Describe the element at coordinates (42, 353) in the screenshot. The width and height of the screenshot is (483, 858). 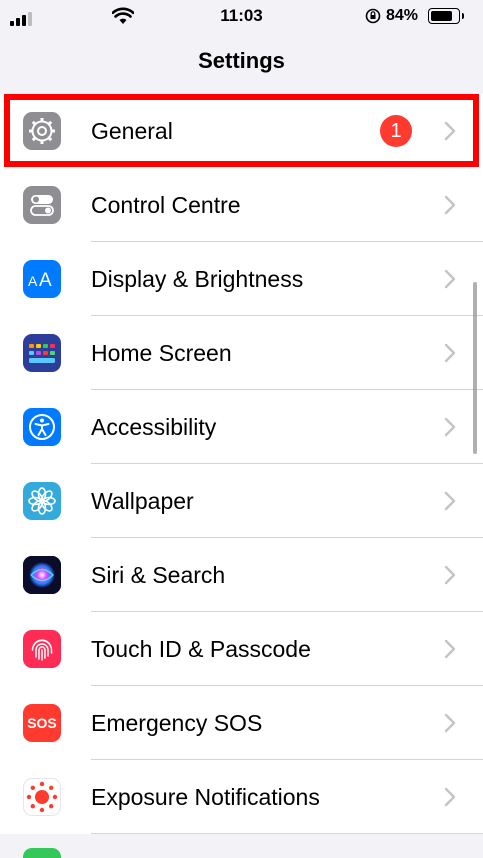
I see `app-grid-icon` at that location.